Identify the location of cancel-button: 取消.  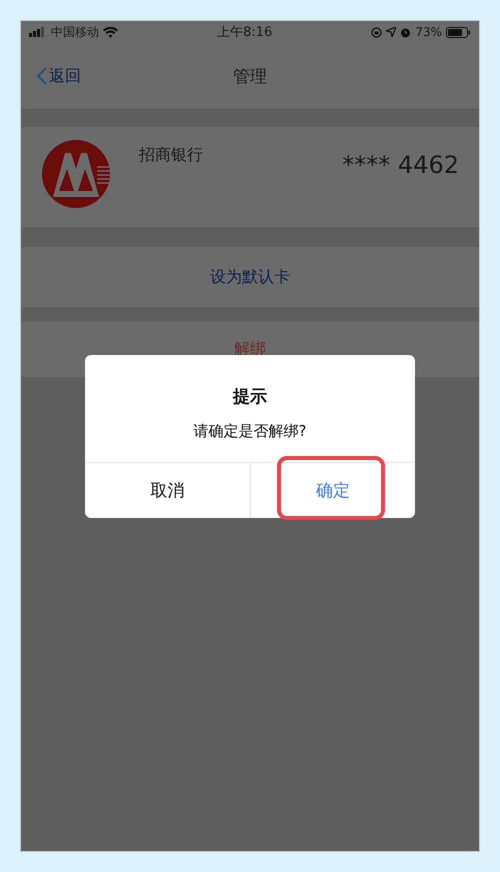
(167, 490).